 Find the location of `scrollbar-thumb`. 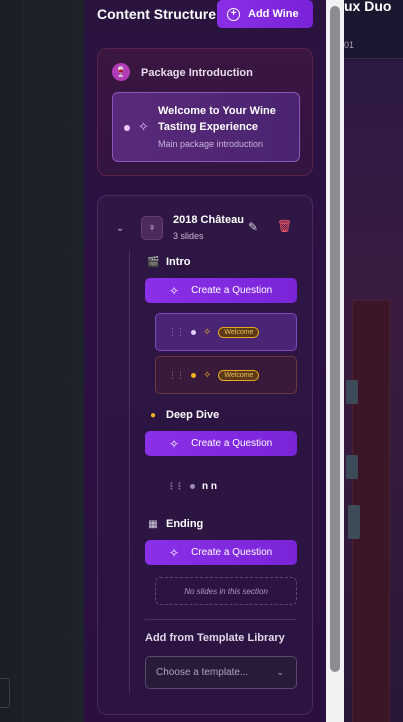

scrollbar-thumb is located at coordinates (335, 339).